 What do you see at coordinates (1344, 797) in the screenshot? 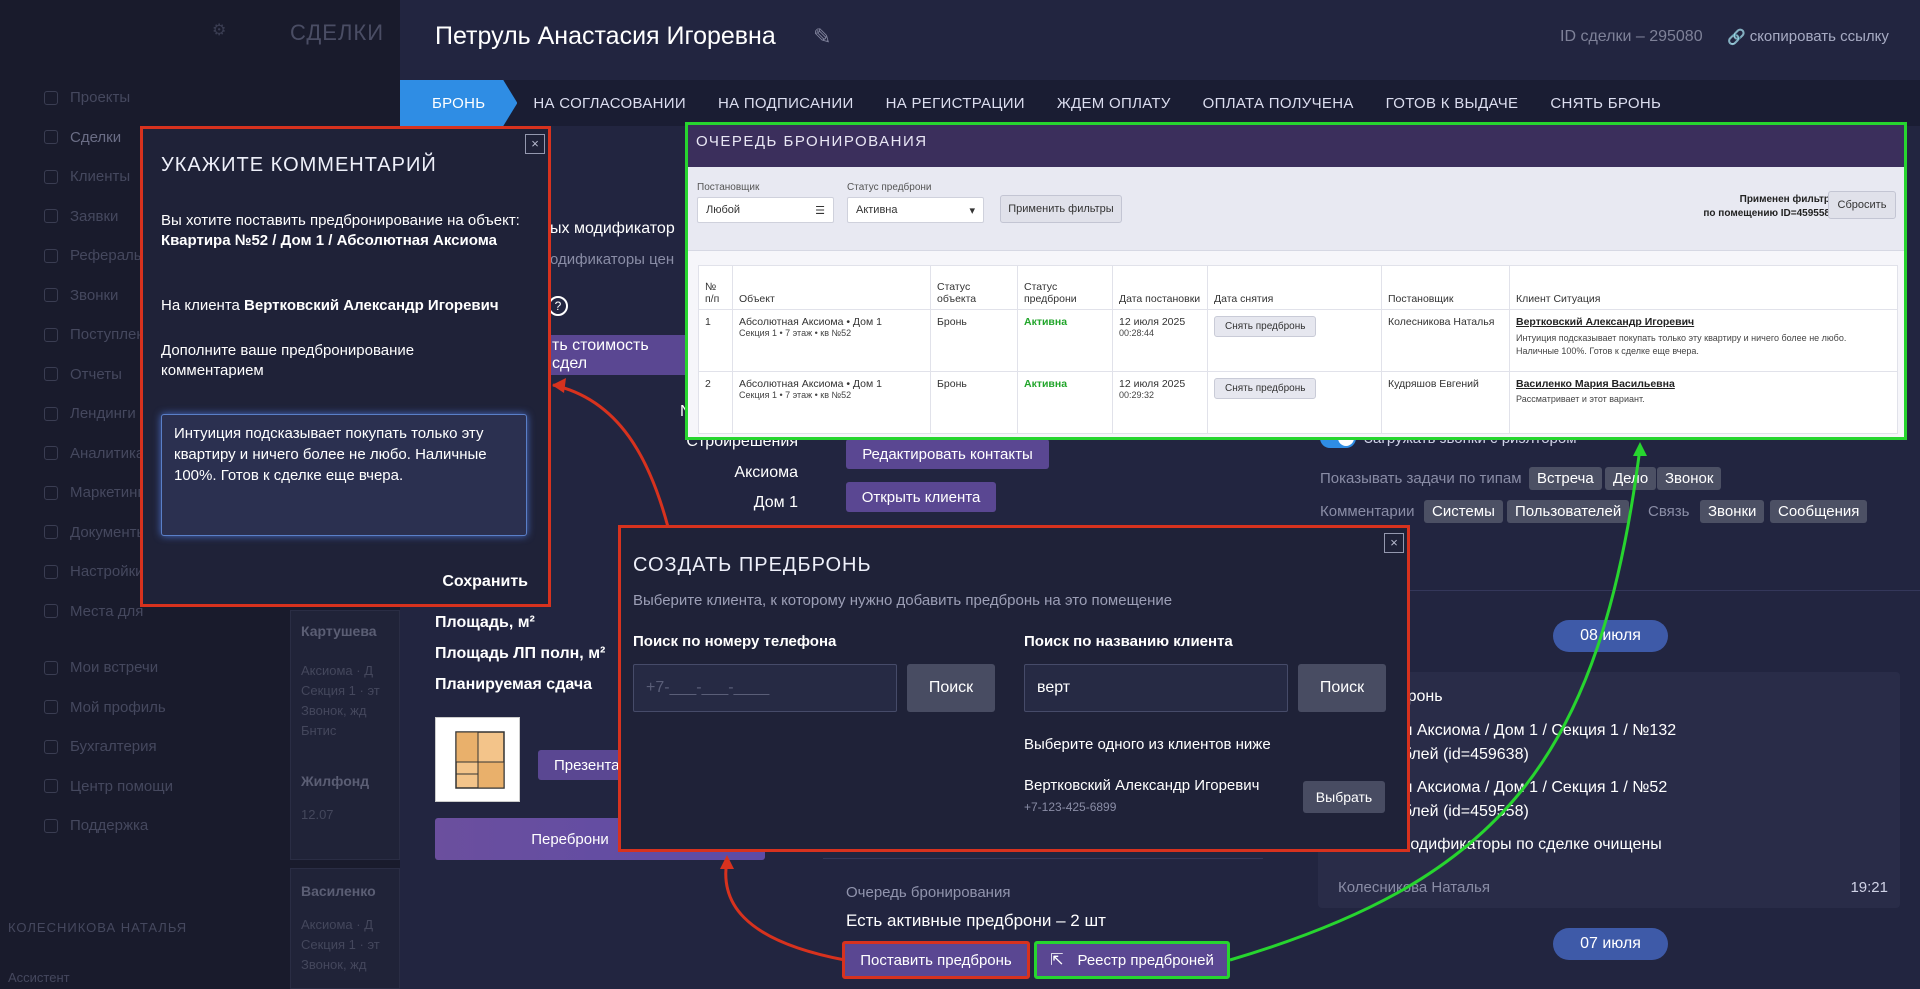
I see `choose-client-button: Выбрать` at bounding box center [1344, 797].